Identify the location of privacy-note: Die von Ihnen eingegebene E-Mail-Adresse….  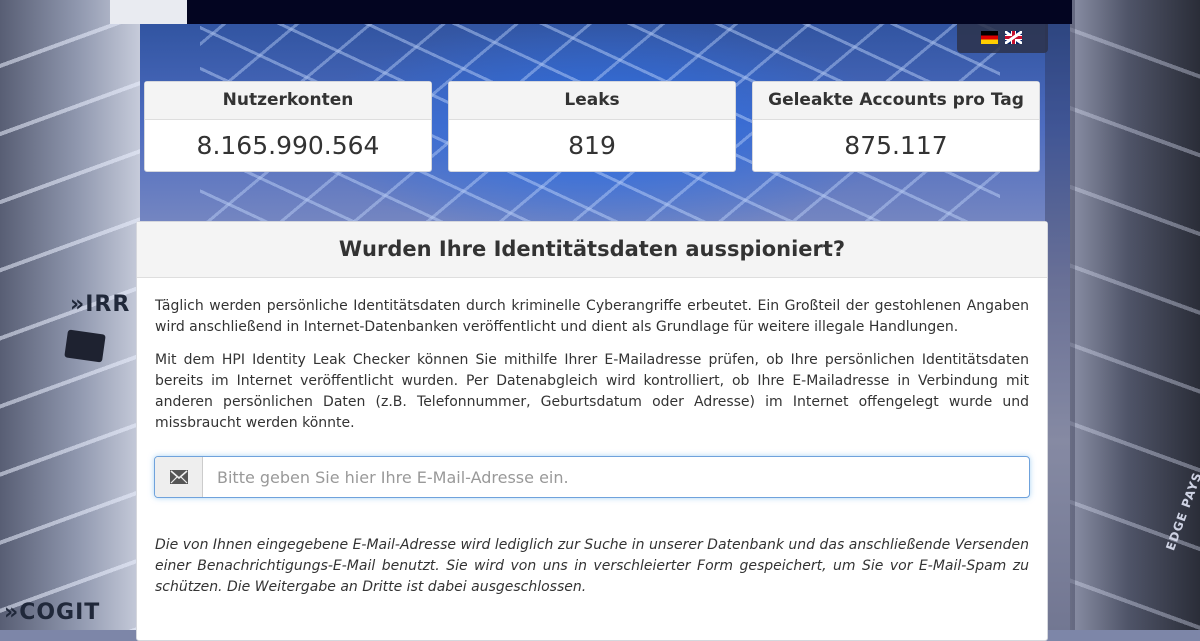
(592, 566).